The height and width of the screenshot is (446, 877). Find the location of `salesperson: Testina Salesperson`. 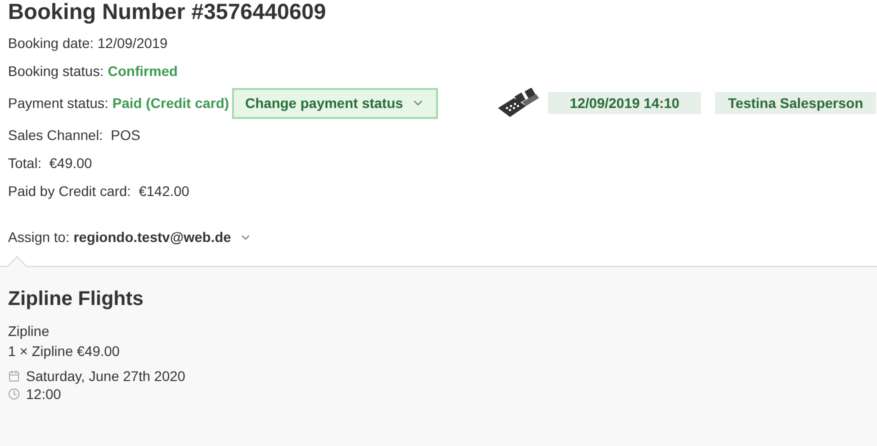

salesperson: Testina Salesperson is located at coordinates (795, 103).